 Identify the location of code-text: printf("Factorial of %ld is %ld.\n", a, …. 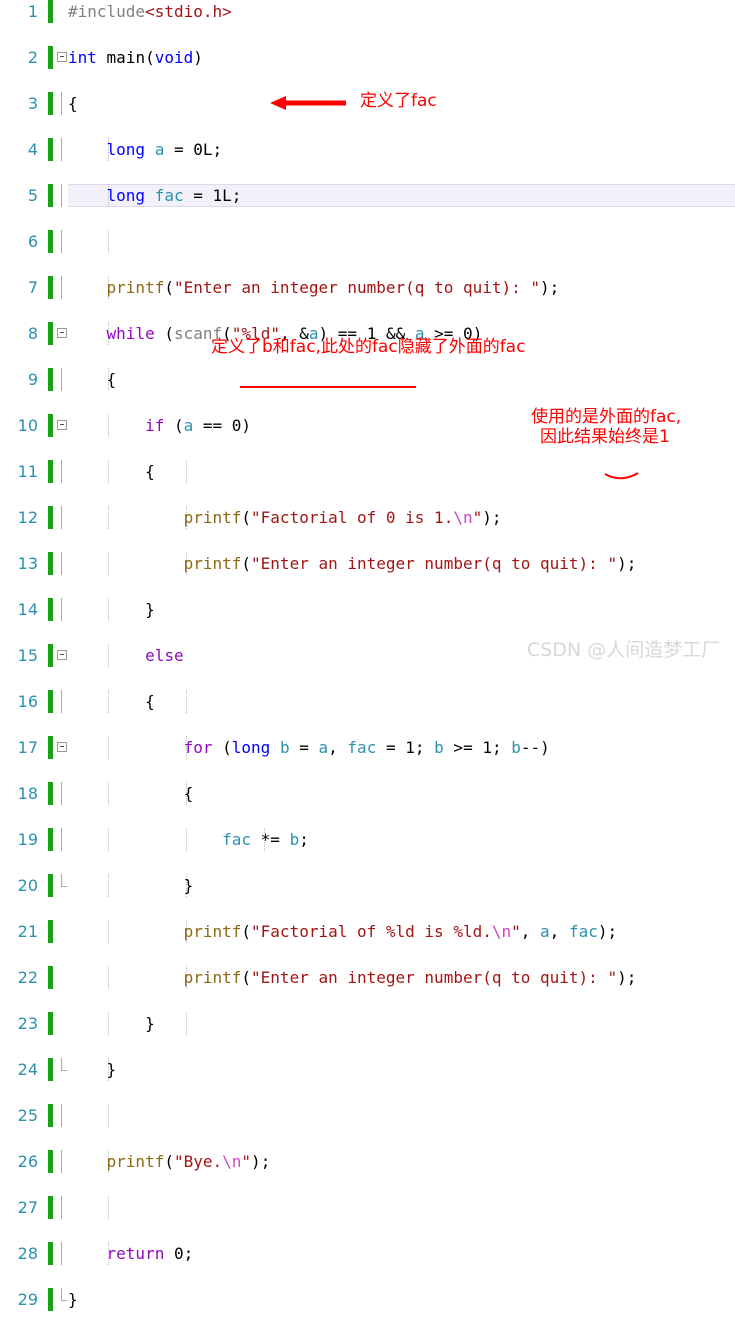
(400, 931).